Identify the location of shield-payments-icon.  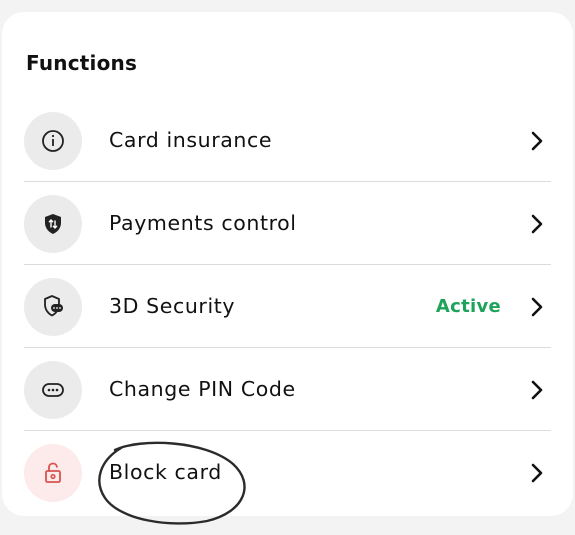
(53, 224).